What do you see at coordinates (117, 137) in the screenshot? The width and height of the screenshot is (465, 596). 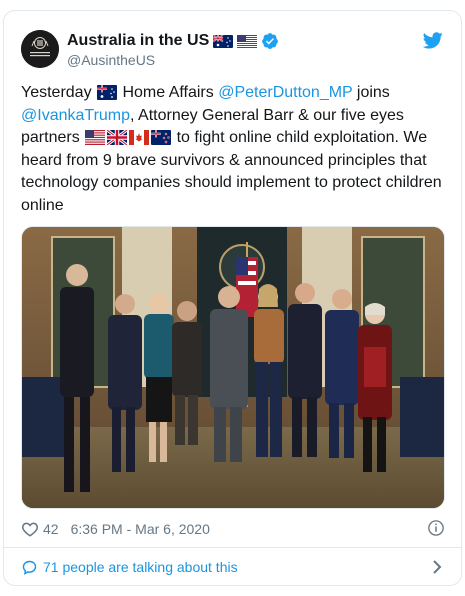 I see `uk-flag-icon` at bounding box center [117, 137].